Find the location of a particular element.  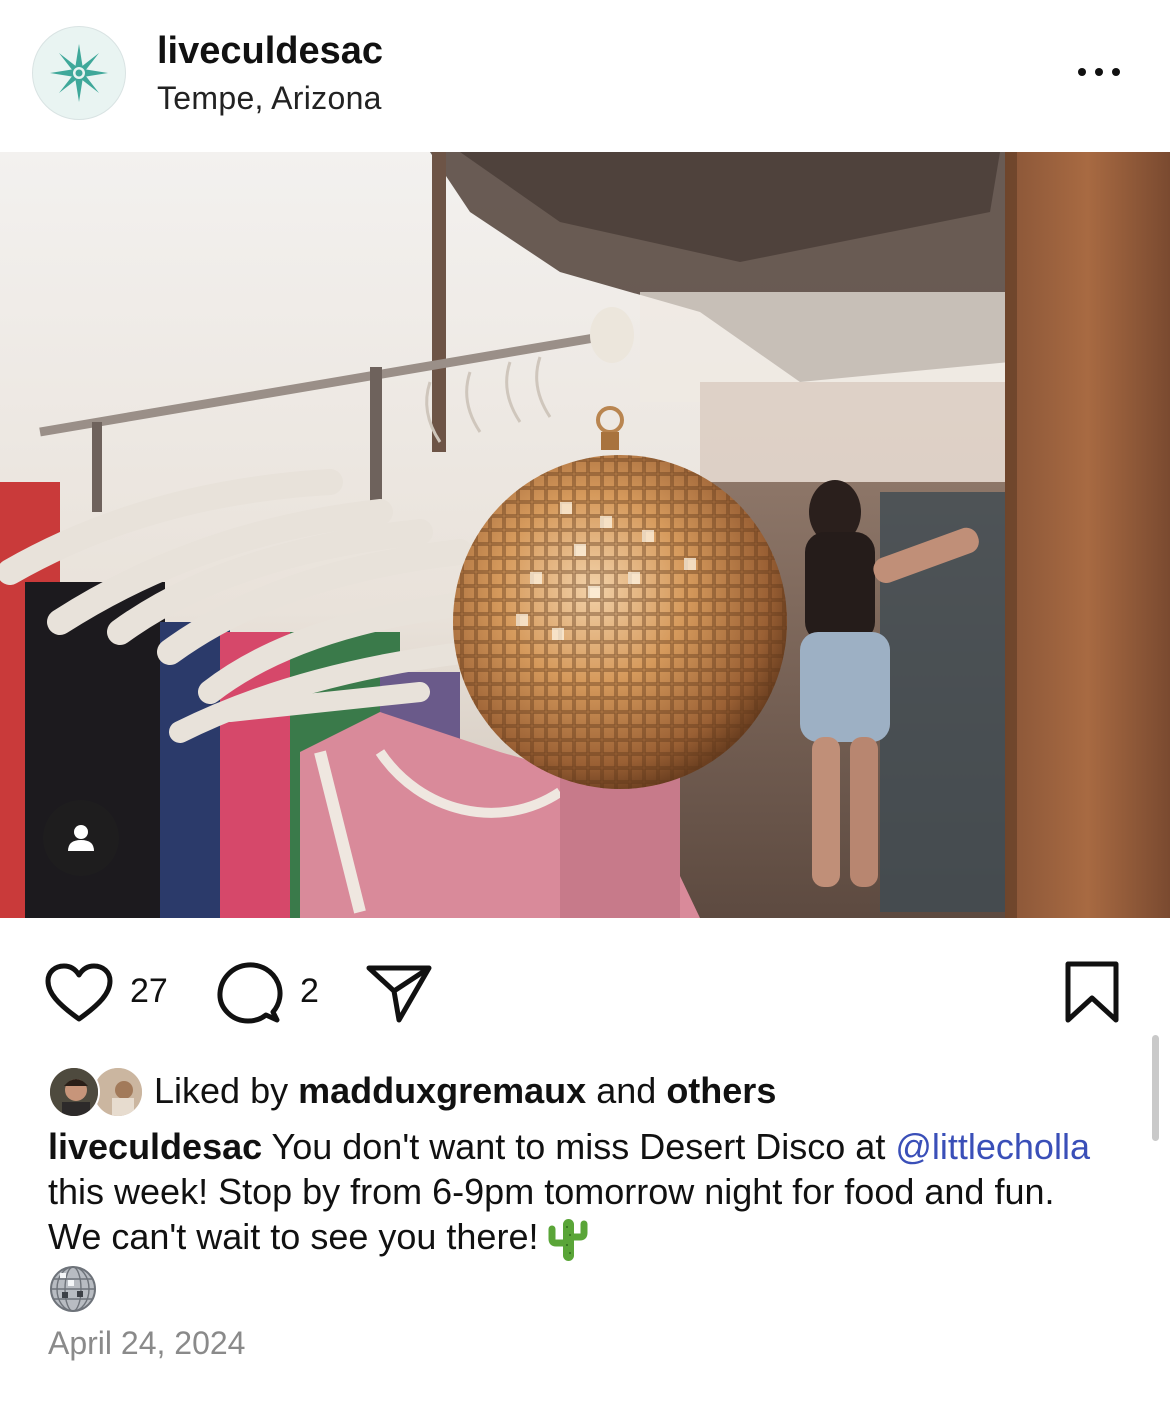

caption-text-1: You don't want to miss Desert Disco at is located at coordinates (578, 1146).